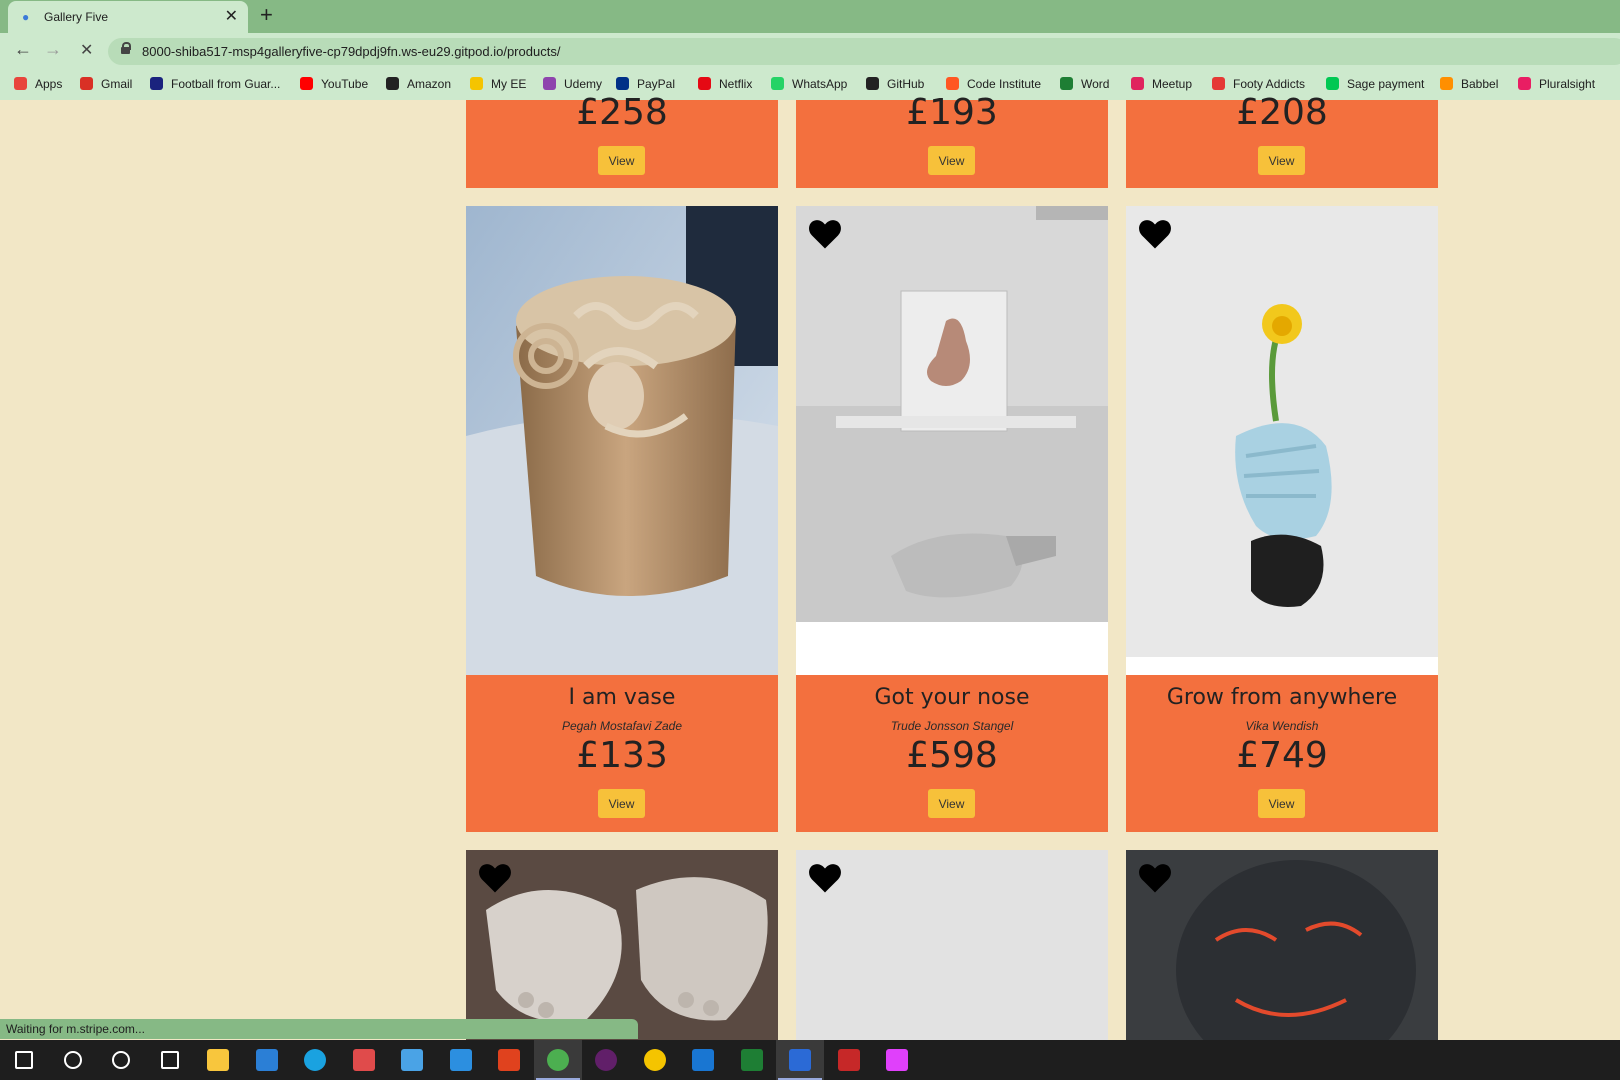 Image resolution: width=1620 pixels, height=1080 pixels. Describe the element at coordinates (895, 84) in the screenshot. I see `bookmark-github: GitHub` at that location.